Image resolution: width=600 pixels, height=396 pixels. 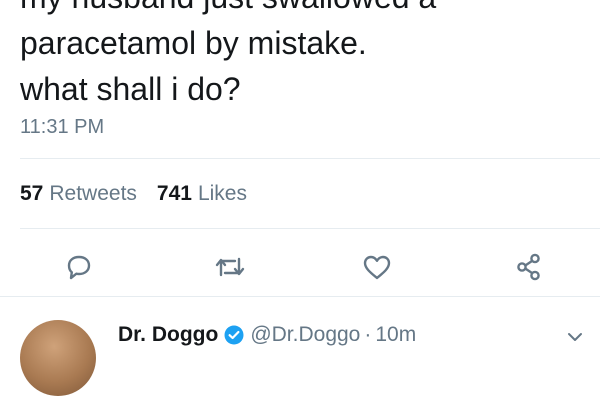 I want to click on retweets-label: Retweets, so click(x=93, y=193).